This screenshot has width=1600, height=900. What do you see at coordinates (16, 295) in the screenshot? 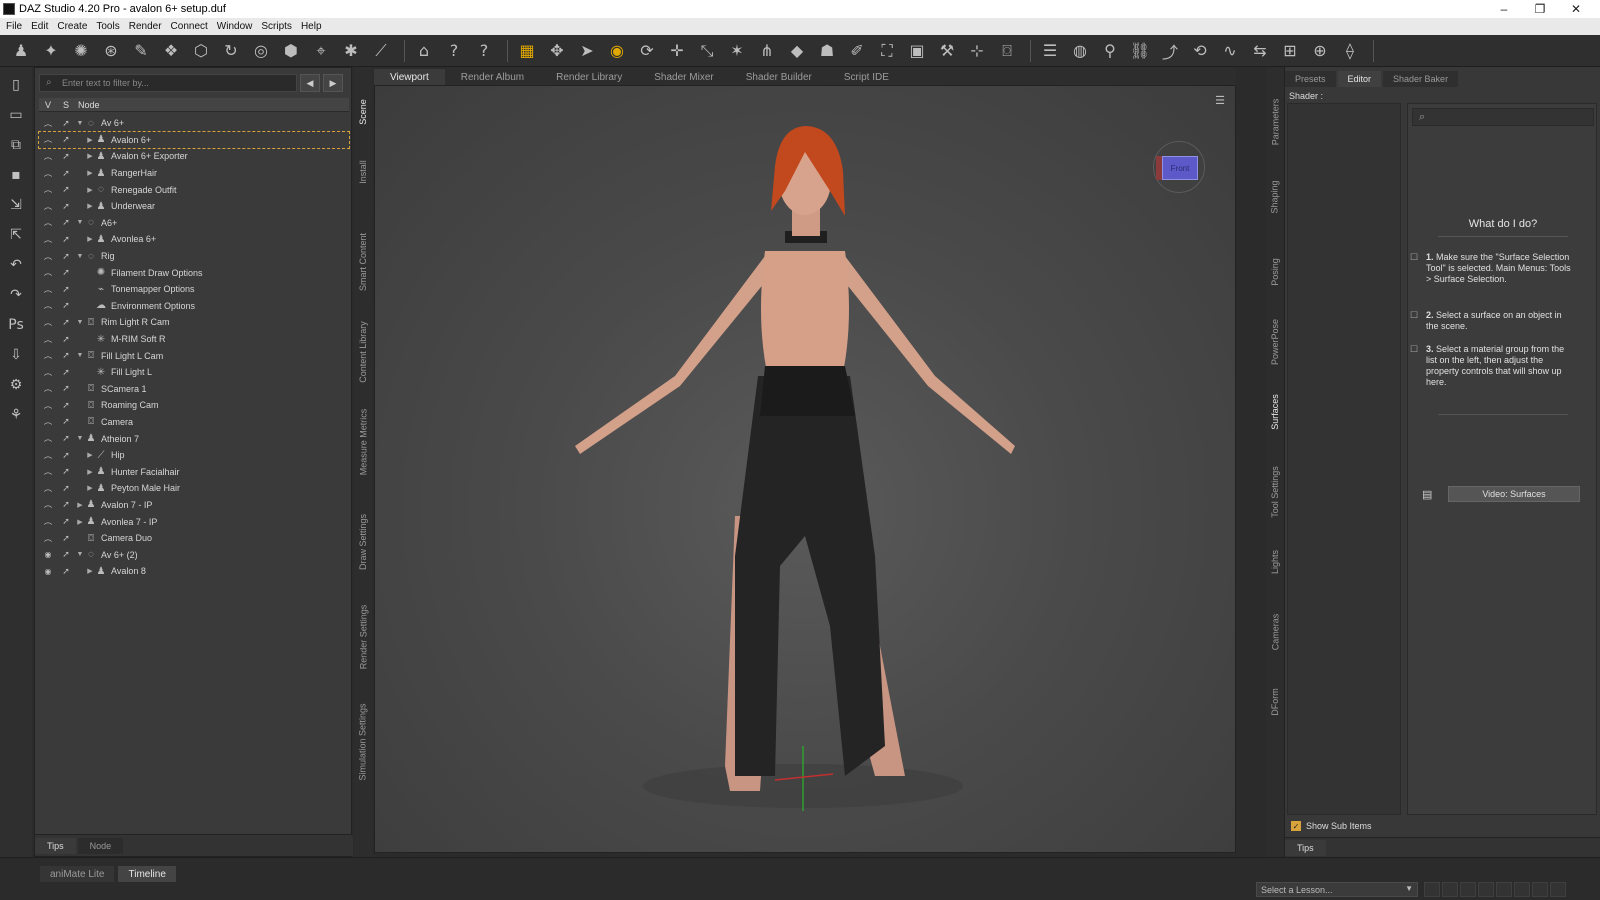
I see `redo-icon: ↷` at bounding box center [16, 295].